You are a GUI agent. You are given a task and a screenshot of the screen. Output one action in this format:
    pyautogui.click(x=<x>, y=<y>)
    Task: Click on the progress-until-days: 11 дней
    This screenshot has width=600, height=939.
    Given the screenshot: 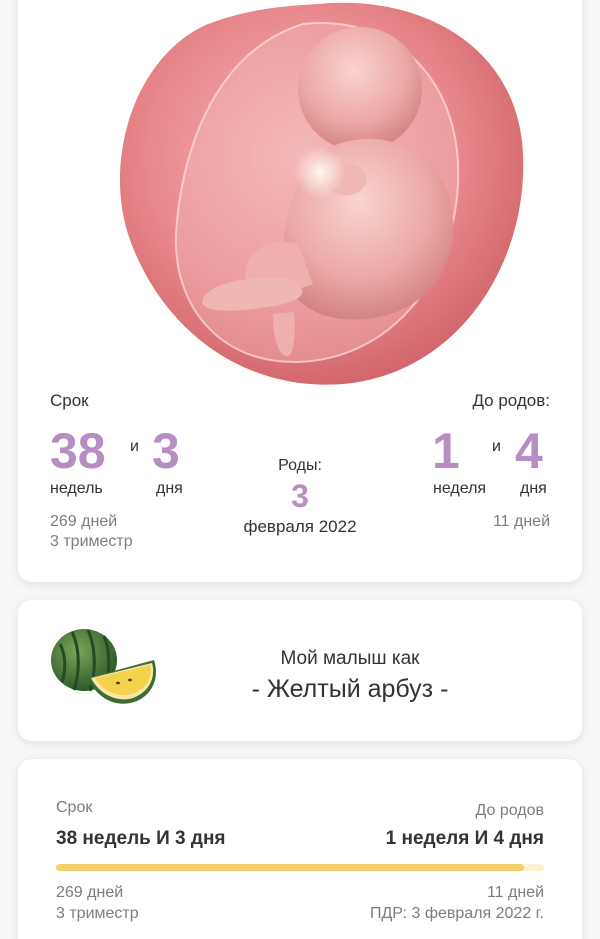 What is the action you would take?
    pyautogui.click(x=515, y=892)
    